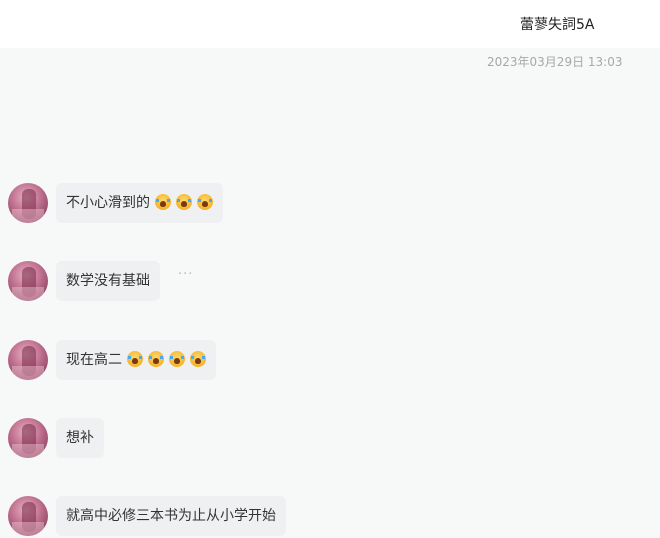  I want to click on message-text: 数学没有基础, so click(108, 281).